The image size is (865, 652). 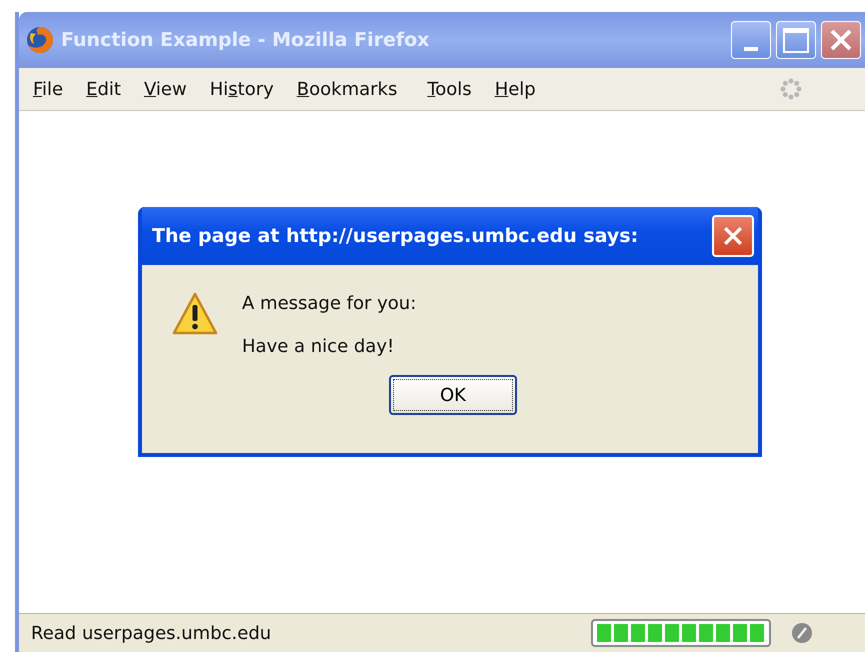 What do you see at coordinates (165, 89) in the screenshot?
I see `menu-item: View` at bounding box center [165, 89].